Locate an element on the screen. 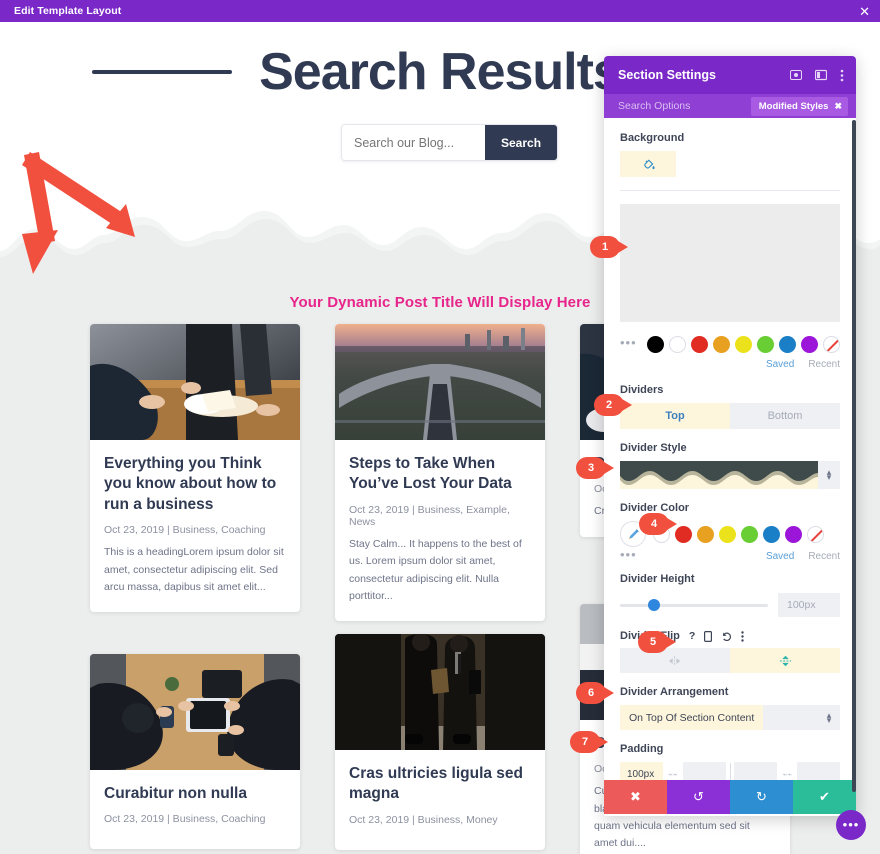 The image size is (880, 854). dividers-bottom-tab: Bottom is located at coordinates (785, 416).